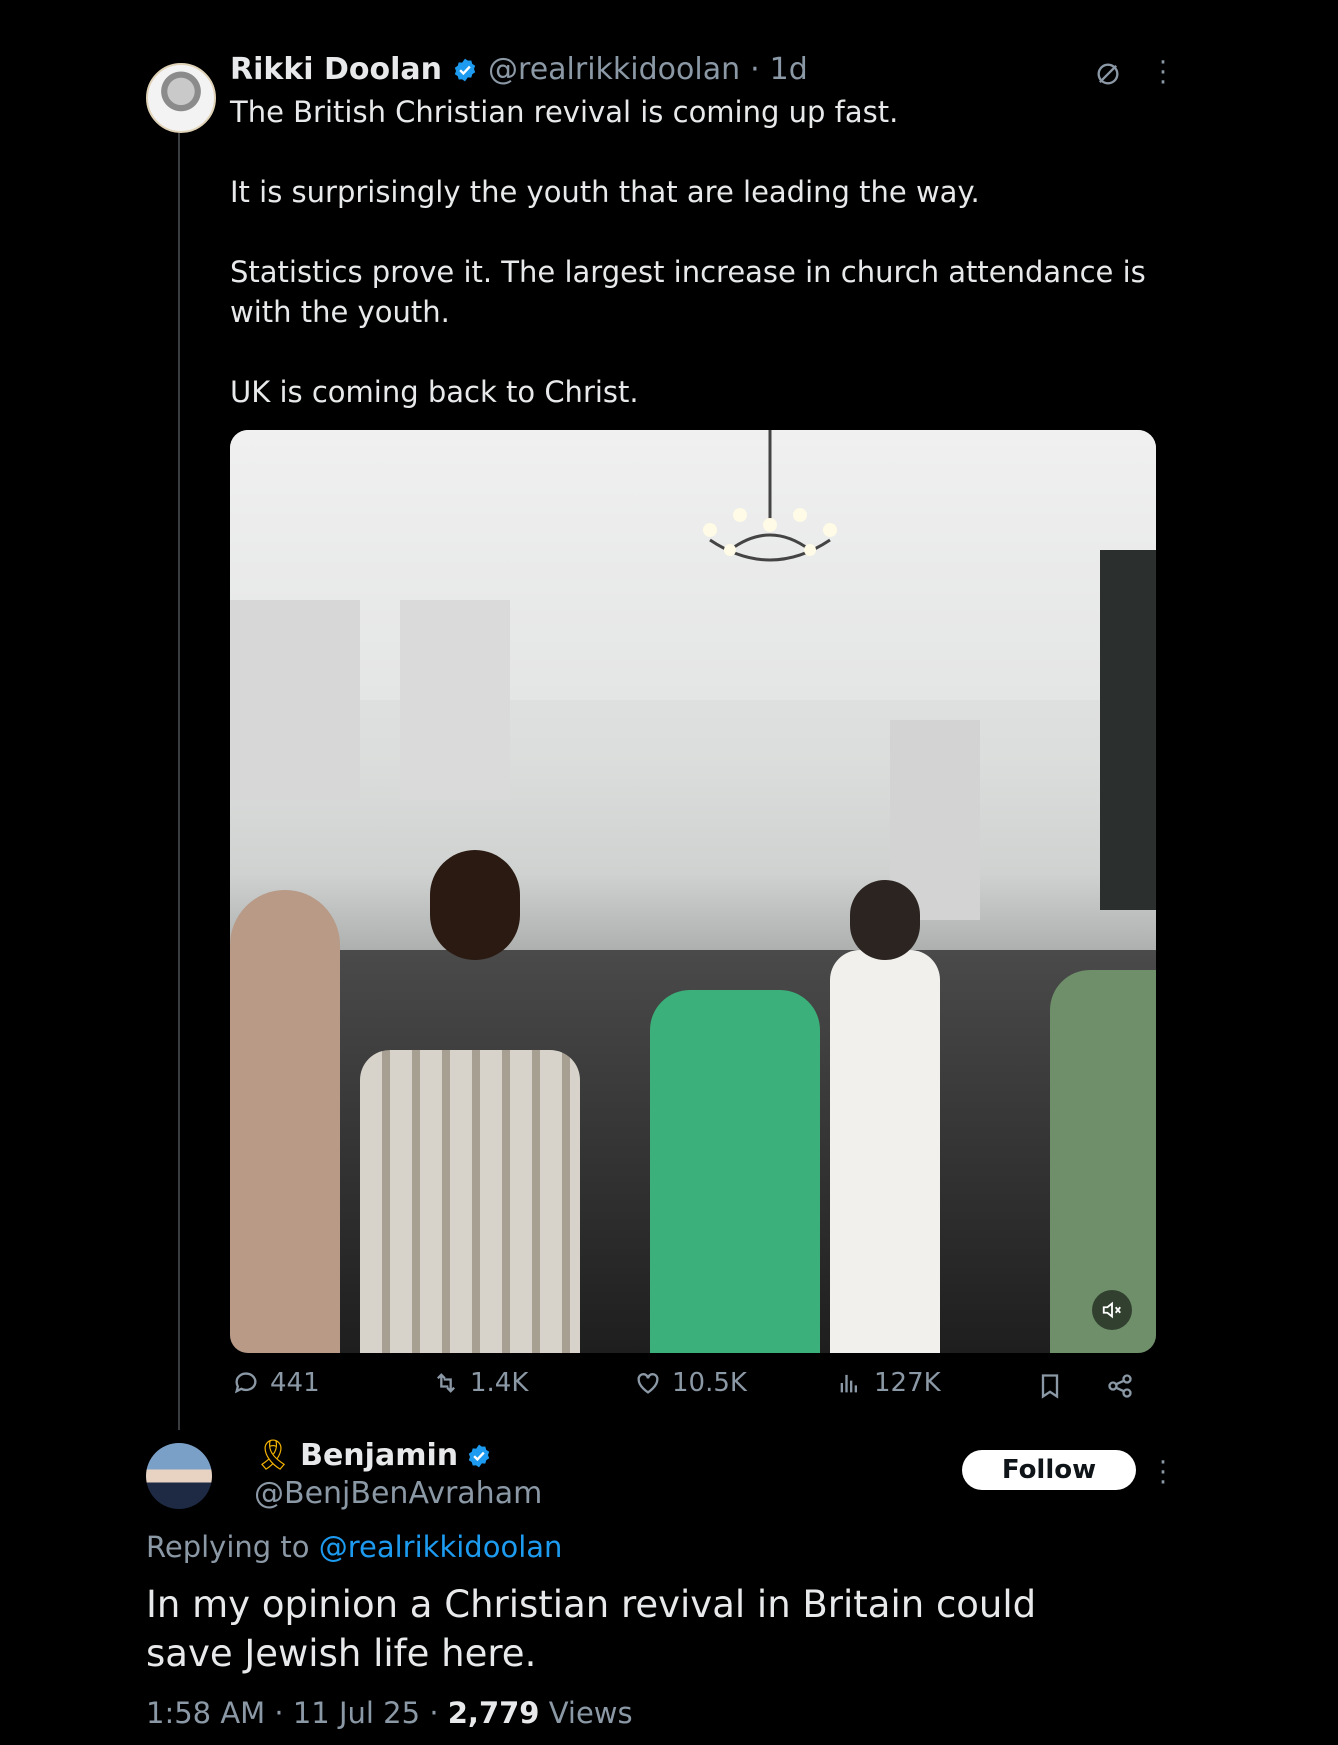 The height and width of the screenshot is (1745, 1338). Describe the element at coordinates (648, 1383) in the screenshot. I see `heart-icon` at that location.